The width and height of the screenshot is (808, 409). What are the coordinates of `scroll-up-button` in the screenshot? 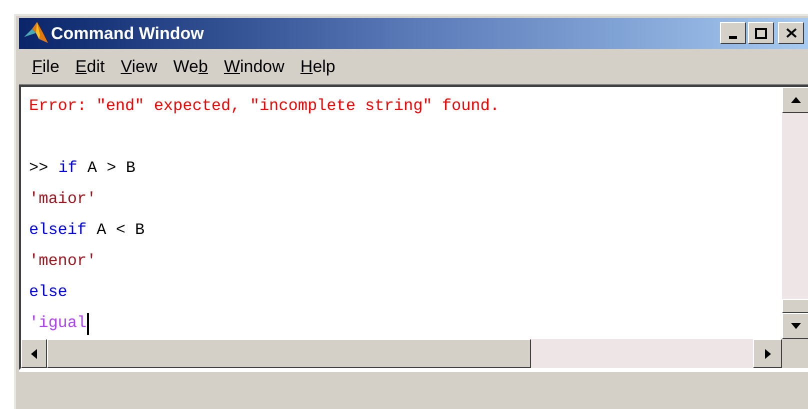 It's located at (795, 100).